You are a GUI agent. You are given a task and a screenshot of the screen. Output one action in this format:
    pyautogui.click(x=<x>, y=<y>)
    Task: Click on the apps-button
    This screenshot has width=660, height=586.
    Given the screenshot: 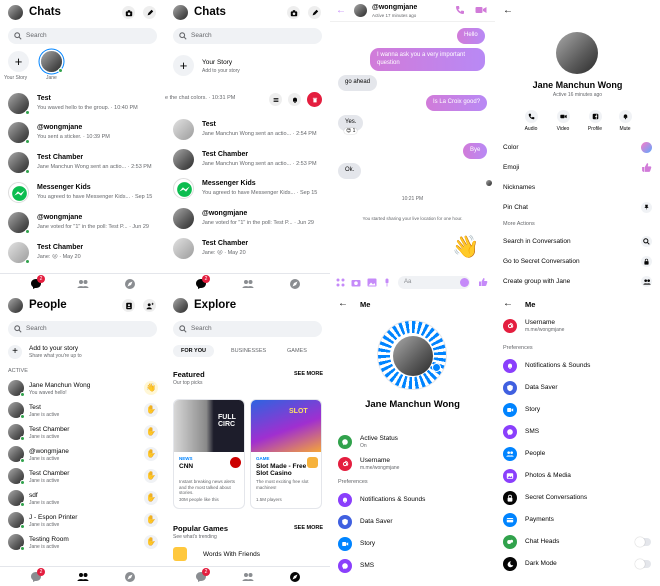 What is the action you would take?
    pyautogui.click(x=340, y=282)
    